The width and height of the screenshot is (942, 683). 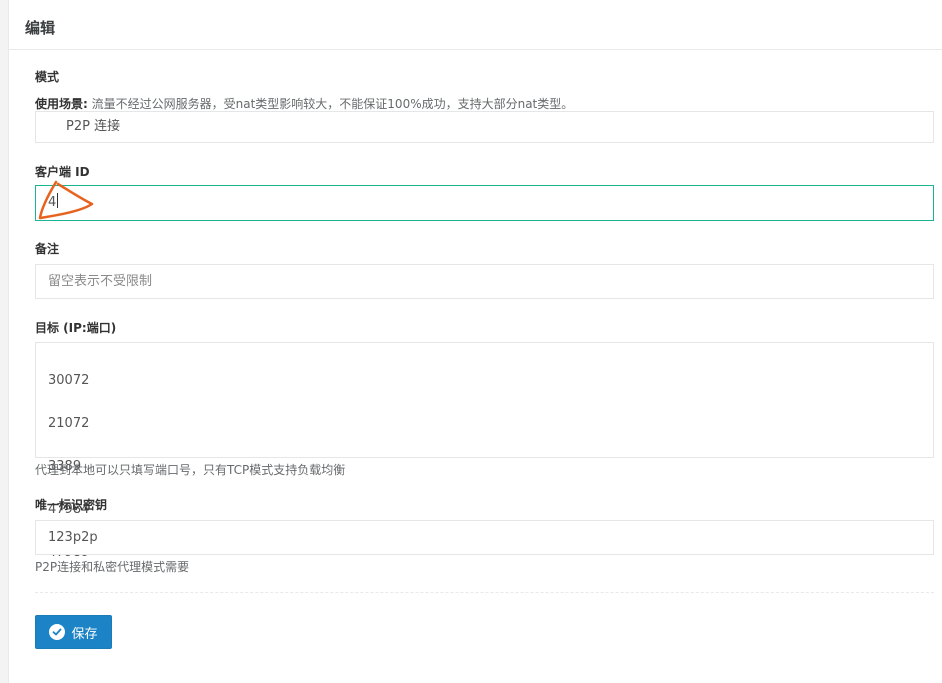 I want to click on remark-label: 备注, so click(x=47, y=249).